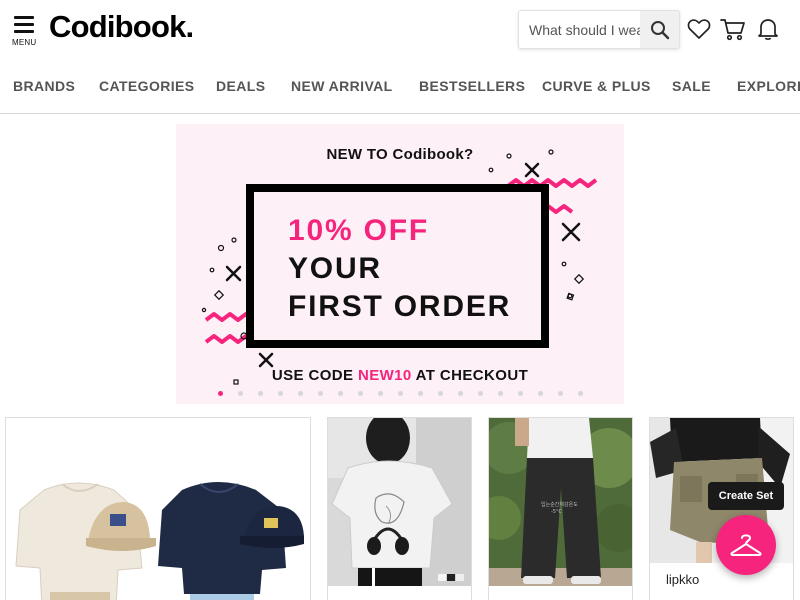 This screenshot has height=600, width=800. I want to click on search-button, so click(659, 29).